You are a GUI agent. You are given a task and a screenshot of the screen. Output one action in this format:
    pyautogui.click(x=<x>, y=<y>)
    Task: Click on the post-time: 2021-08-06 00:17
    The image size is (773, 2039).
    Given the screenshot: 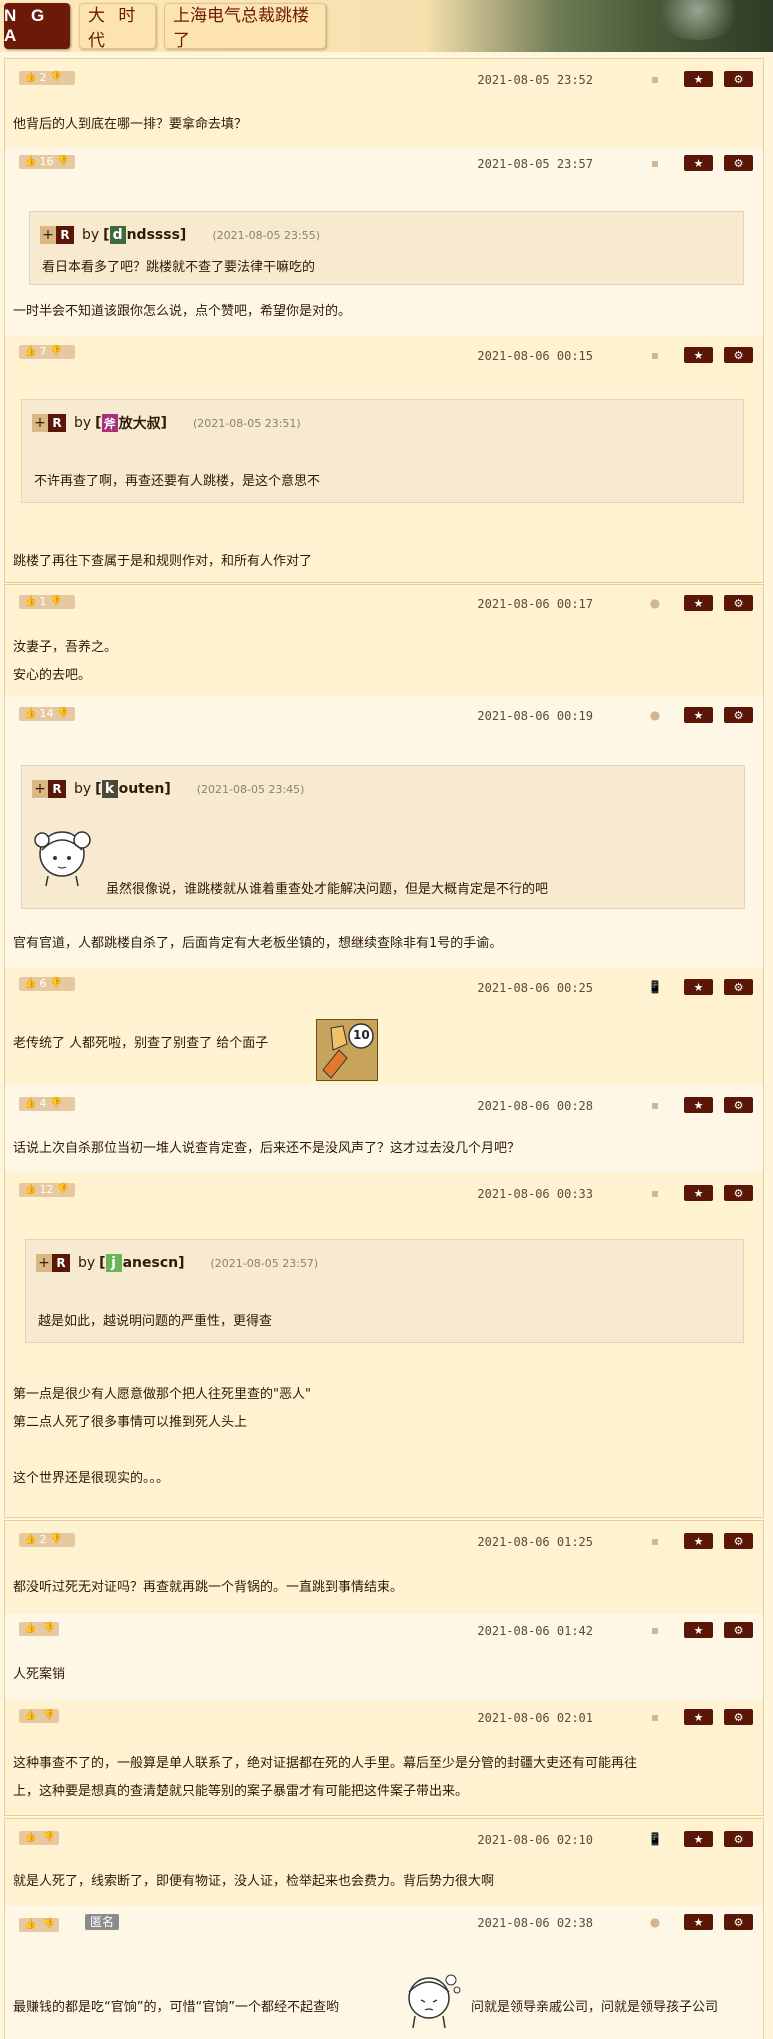 What is the action you would take?
    pyautogui.click(x=535, y=604)
    